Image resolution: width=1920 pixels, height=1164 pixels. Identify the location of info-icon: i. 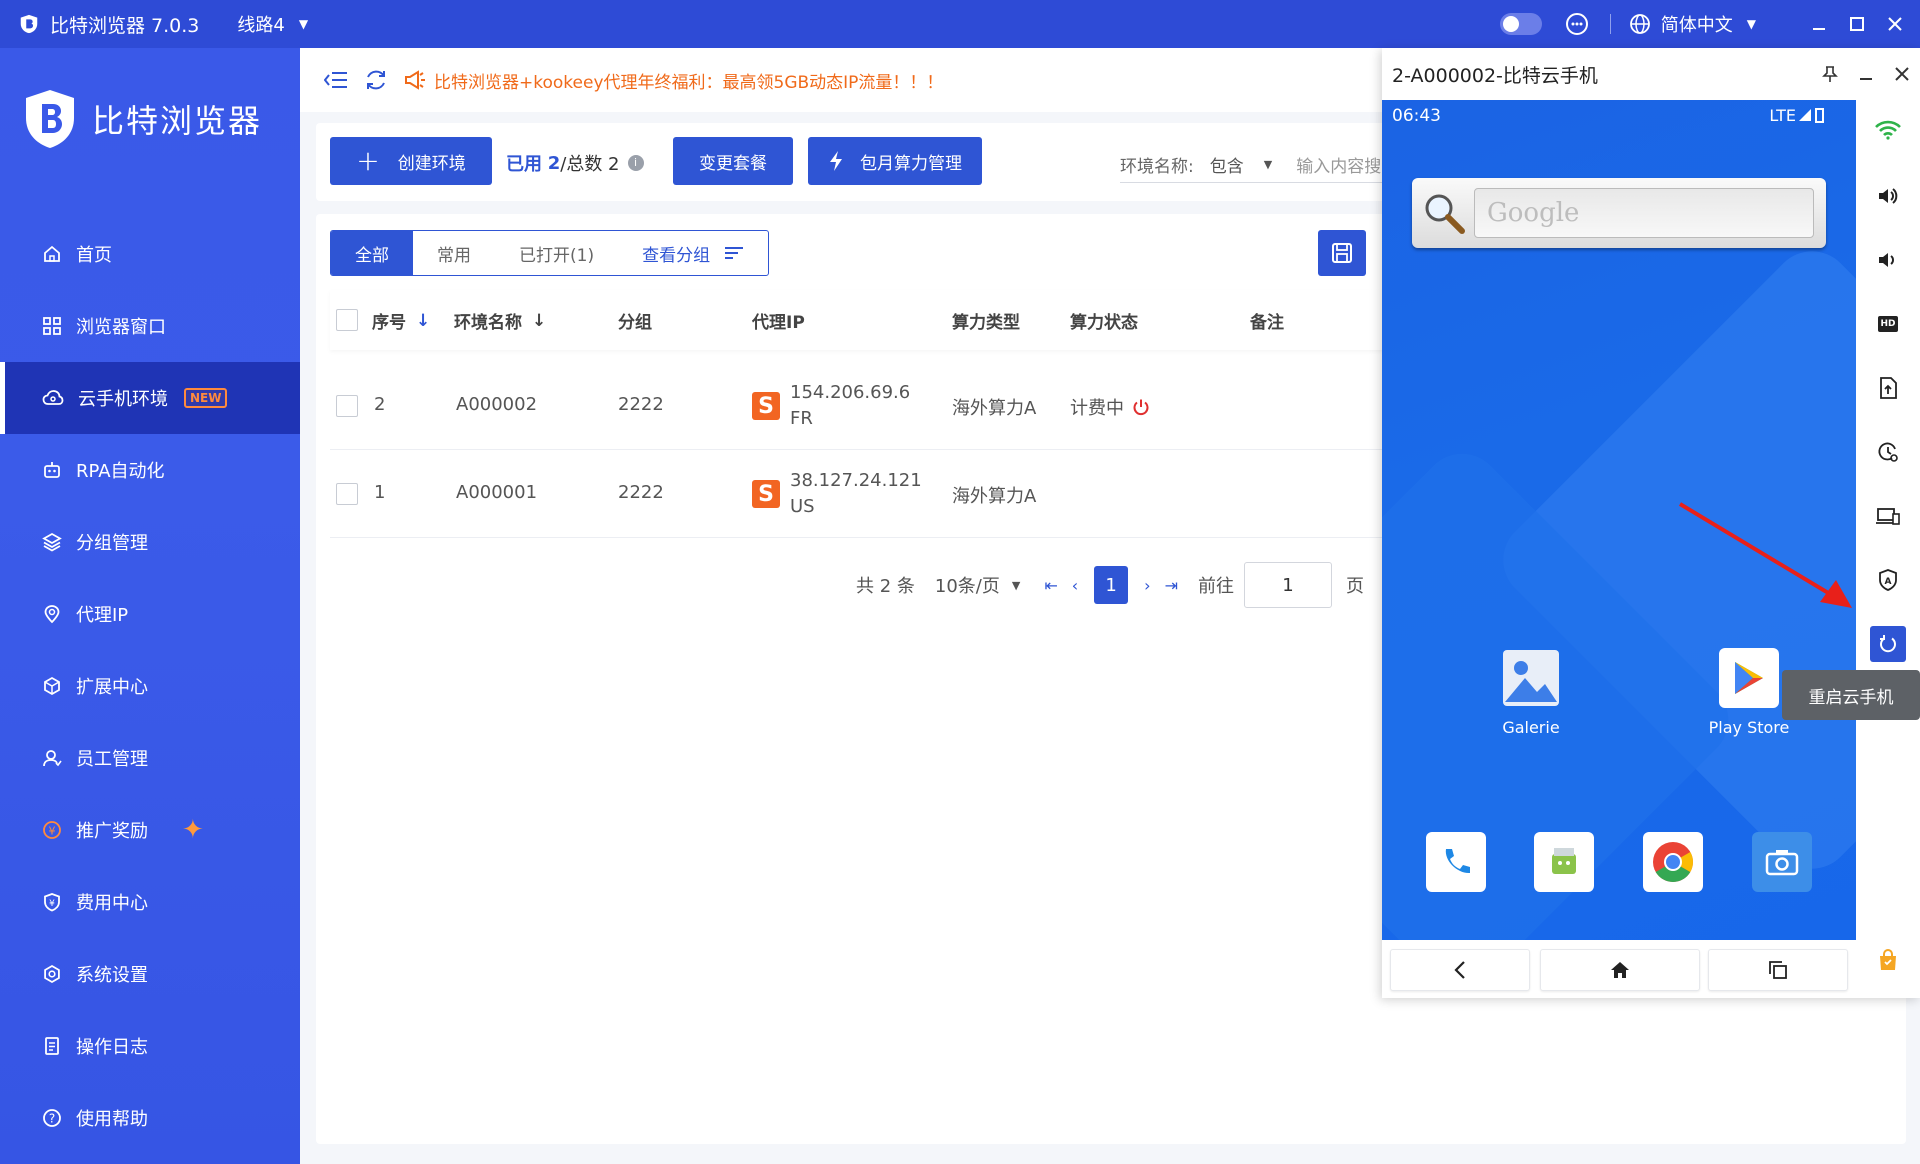
(635, 163).